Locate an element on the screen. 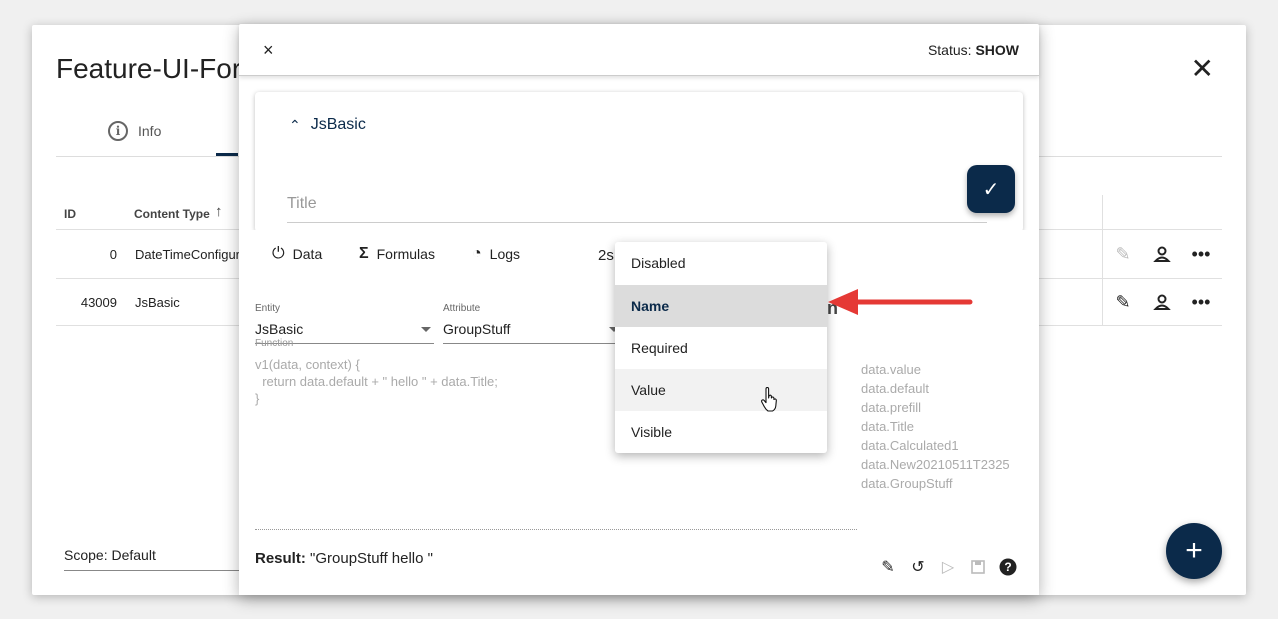 The image size is (1278, 619). tab-formulas: Σ Formulas is located at coordinates (397, 254).